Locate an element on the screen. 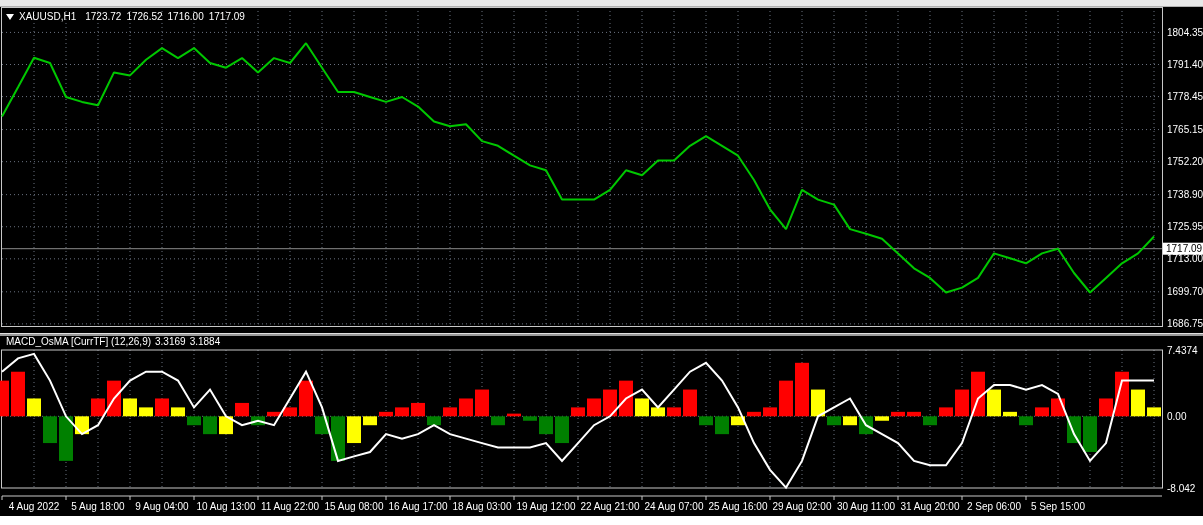 The height and width of the screenshot is (525, 1203). time-axis-label: 30 Aug 11:00 is located at coordinates (866, 506).